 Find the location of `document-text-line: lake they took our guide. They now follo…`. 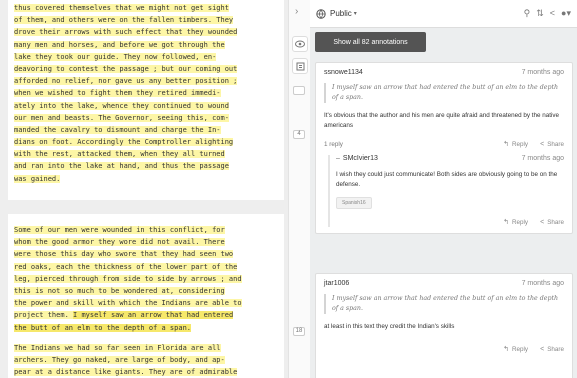

document-text-line: lake they took our guide. They now follo… is located at coordinates (115, 56).